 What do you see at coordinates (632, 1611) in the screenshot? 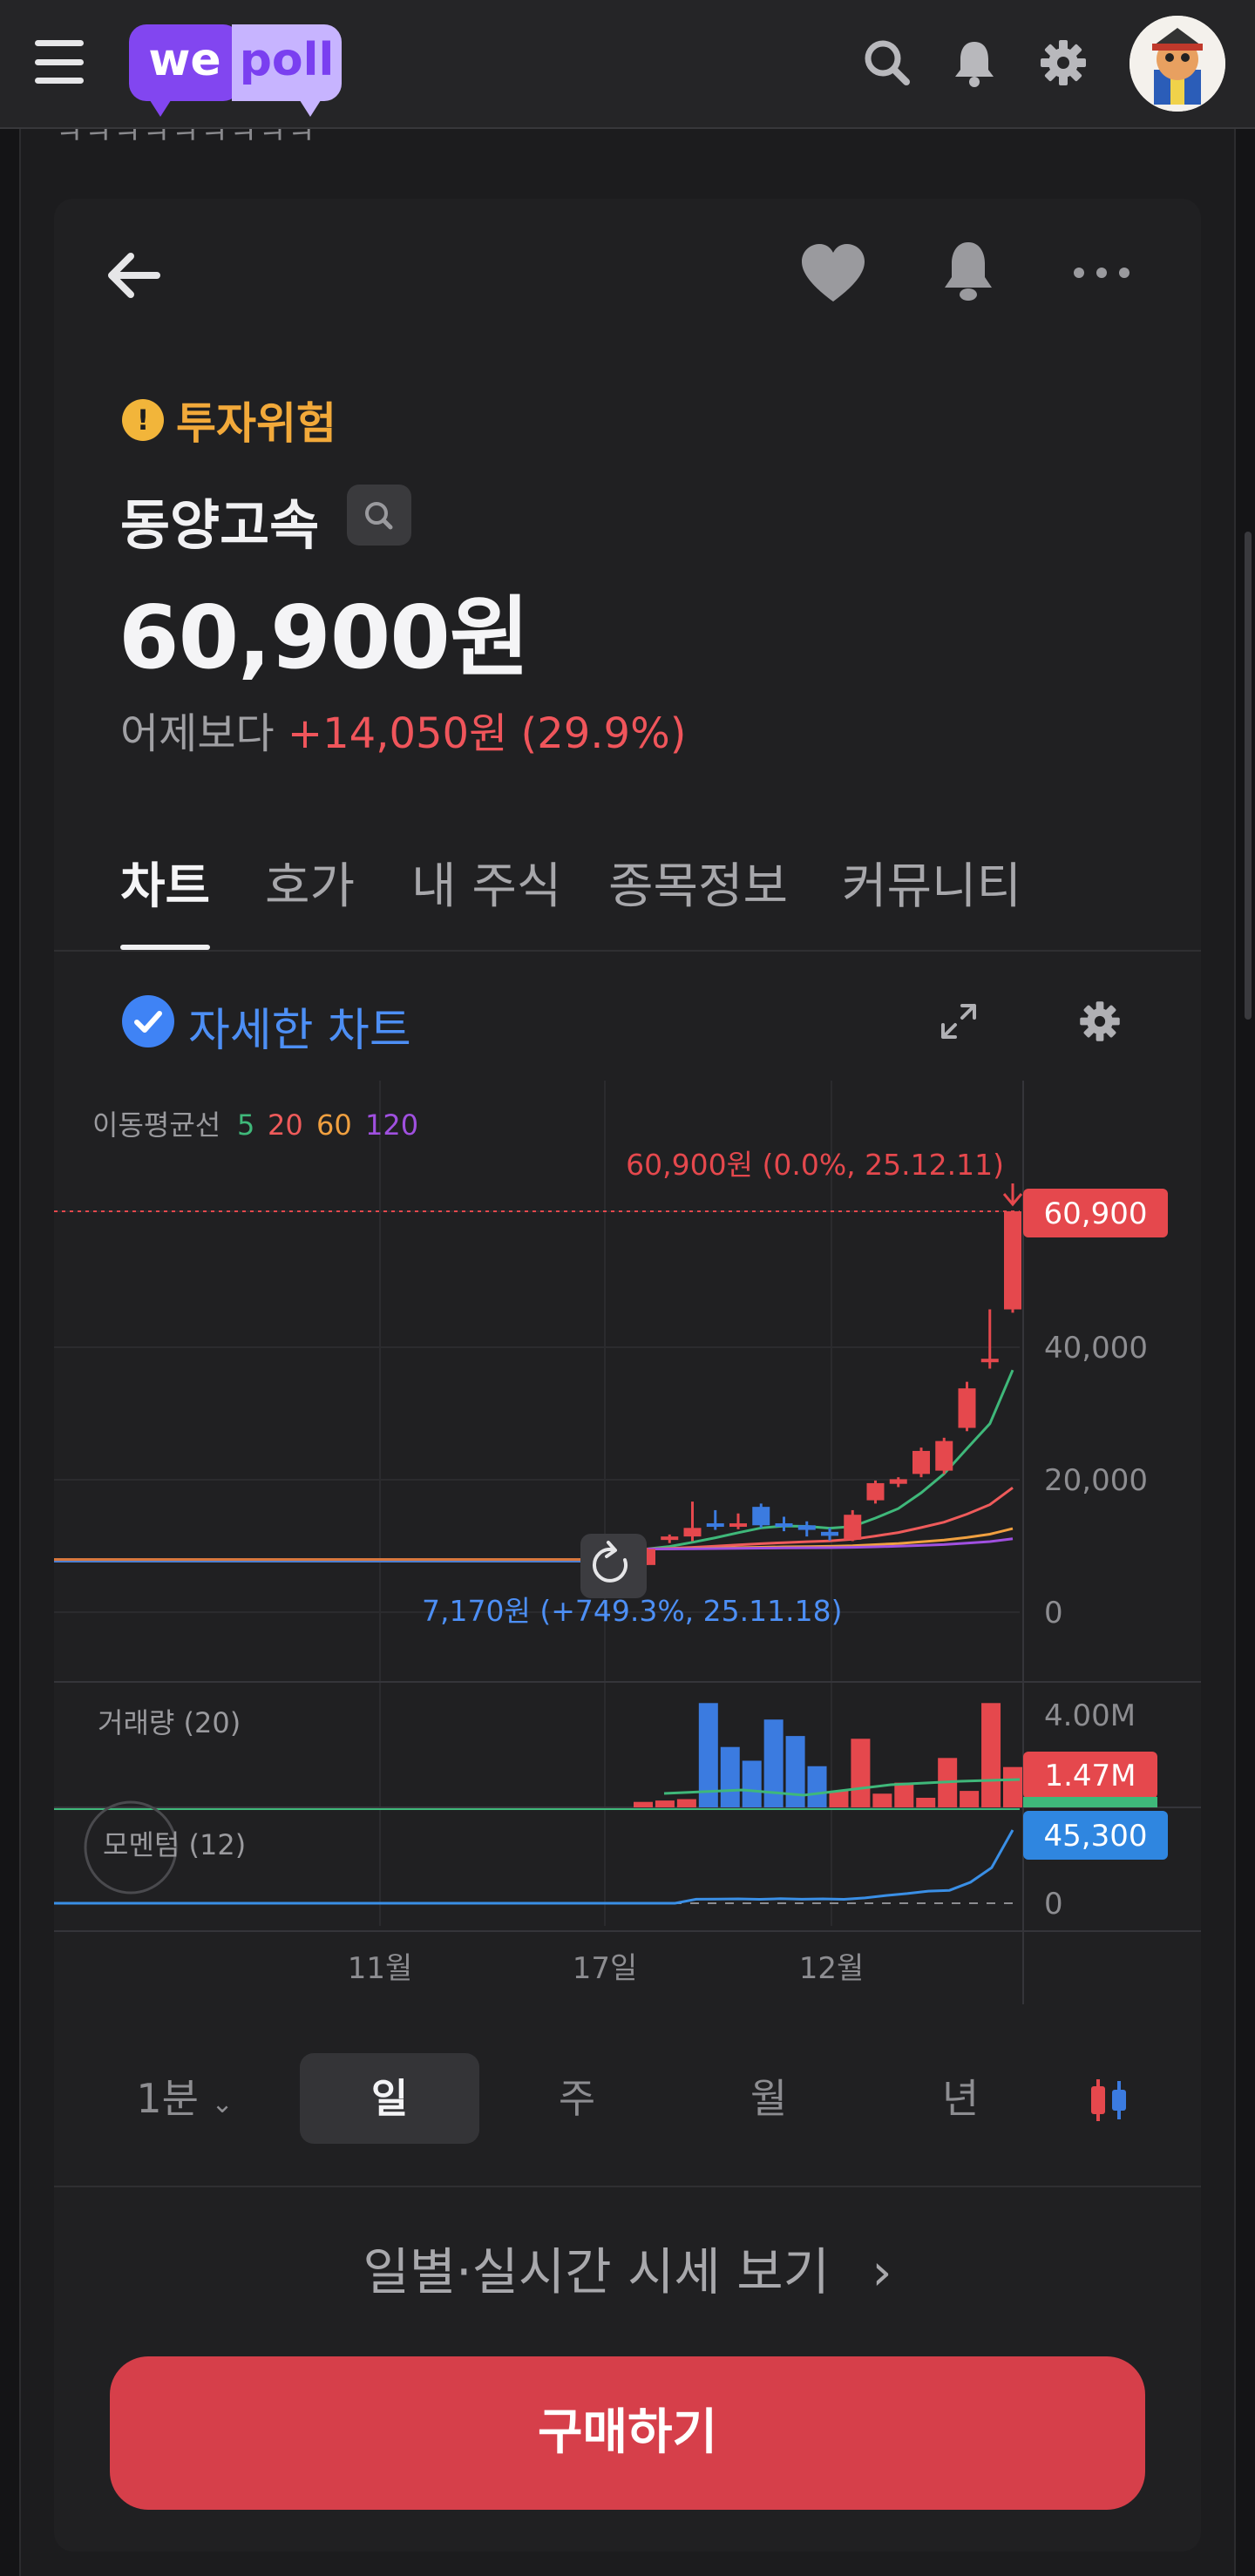
I see `low-annotation: 7,170원 (+749.3%, 25.11.18)` at bounding box center [632, 1611].